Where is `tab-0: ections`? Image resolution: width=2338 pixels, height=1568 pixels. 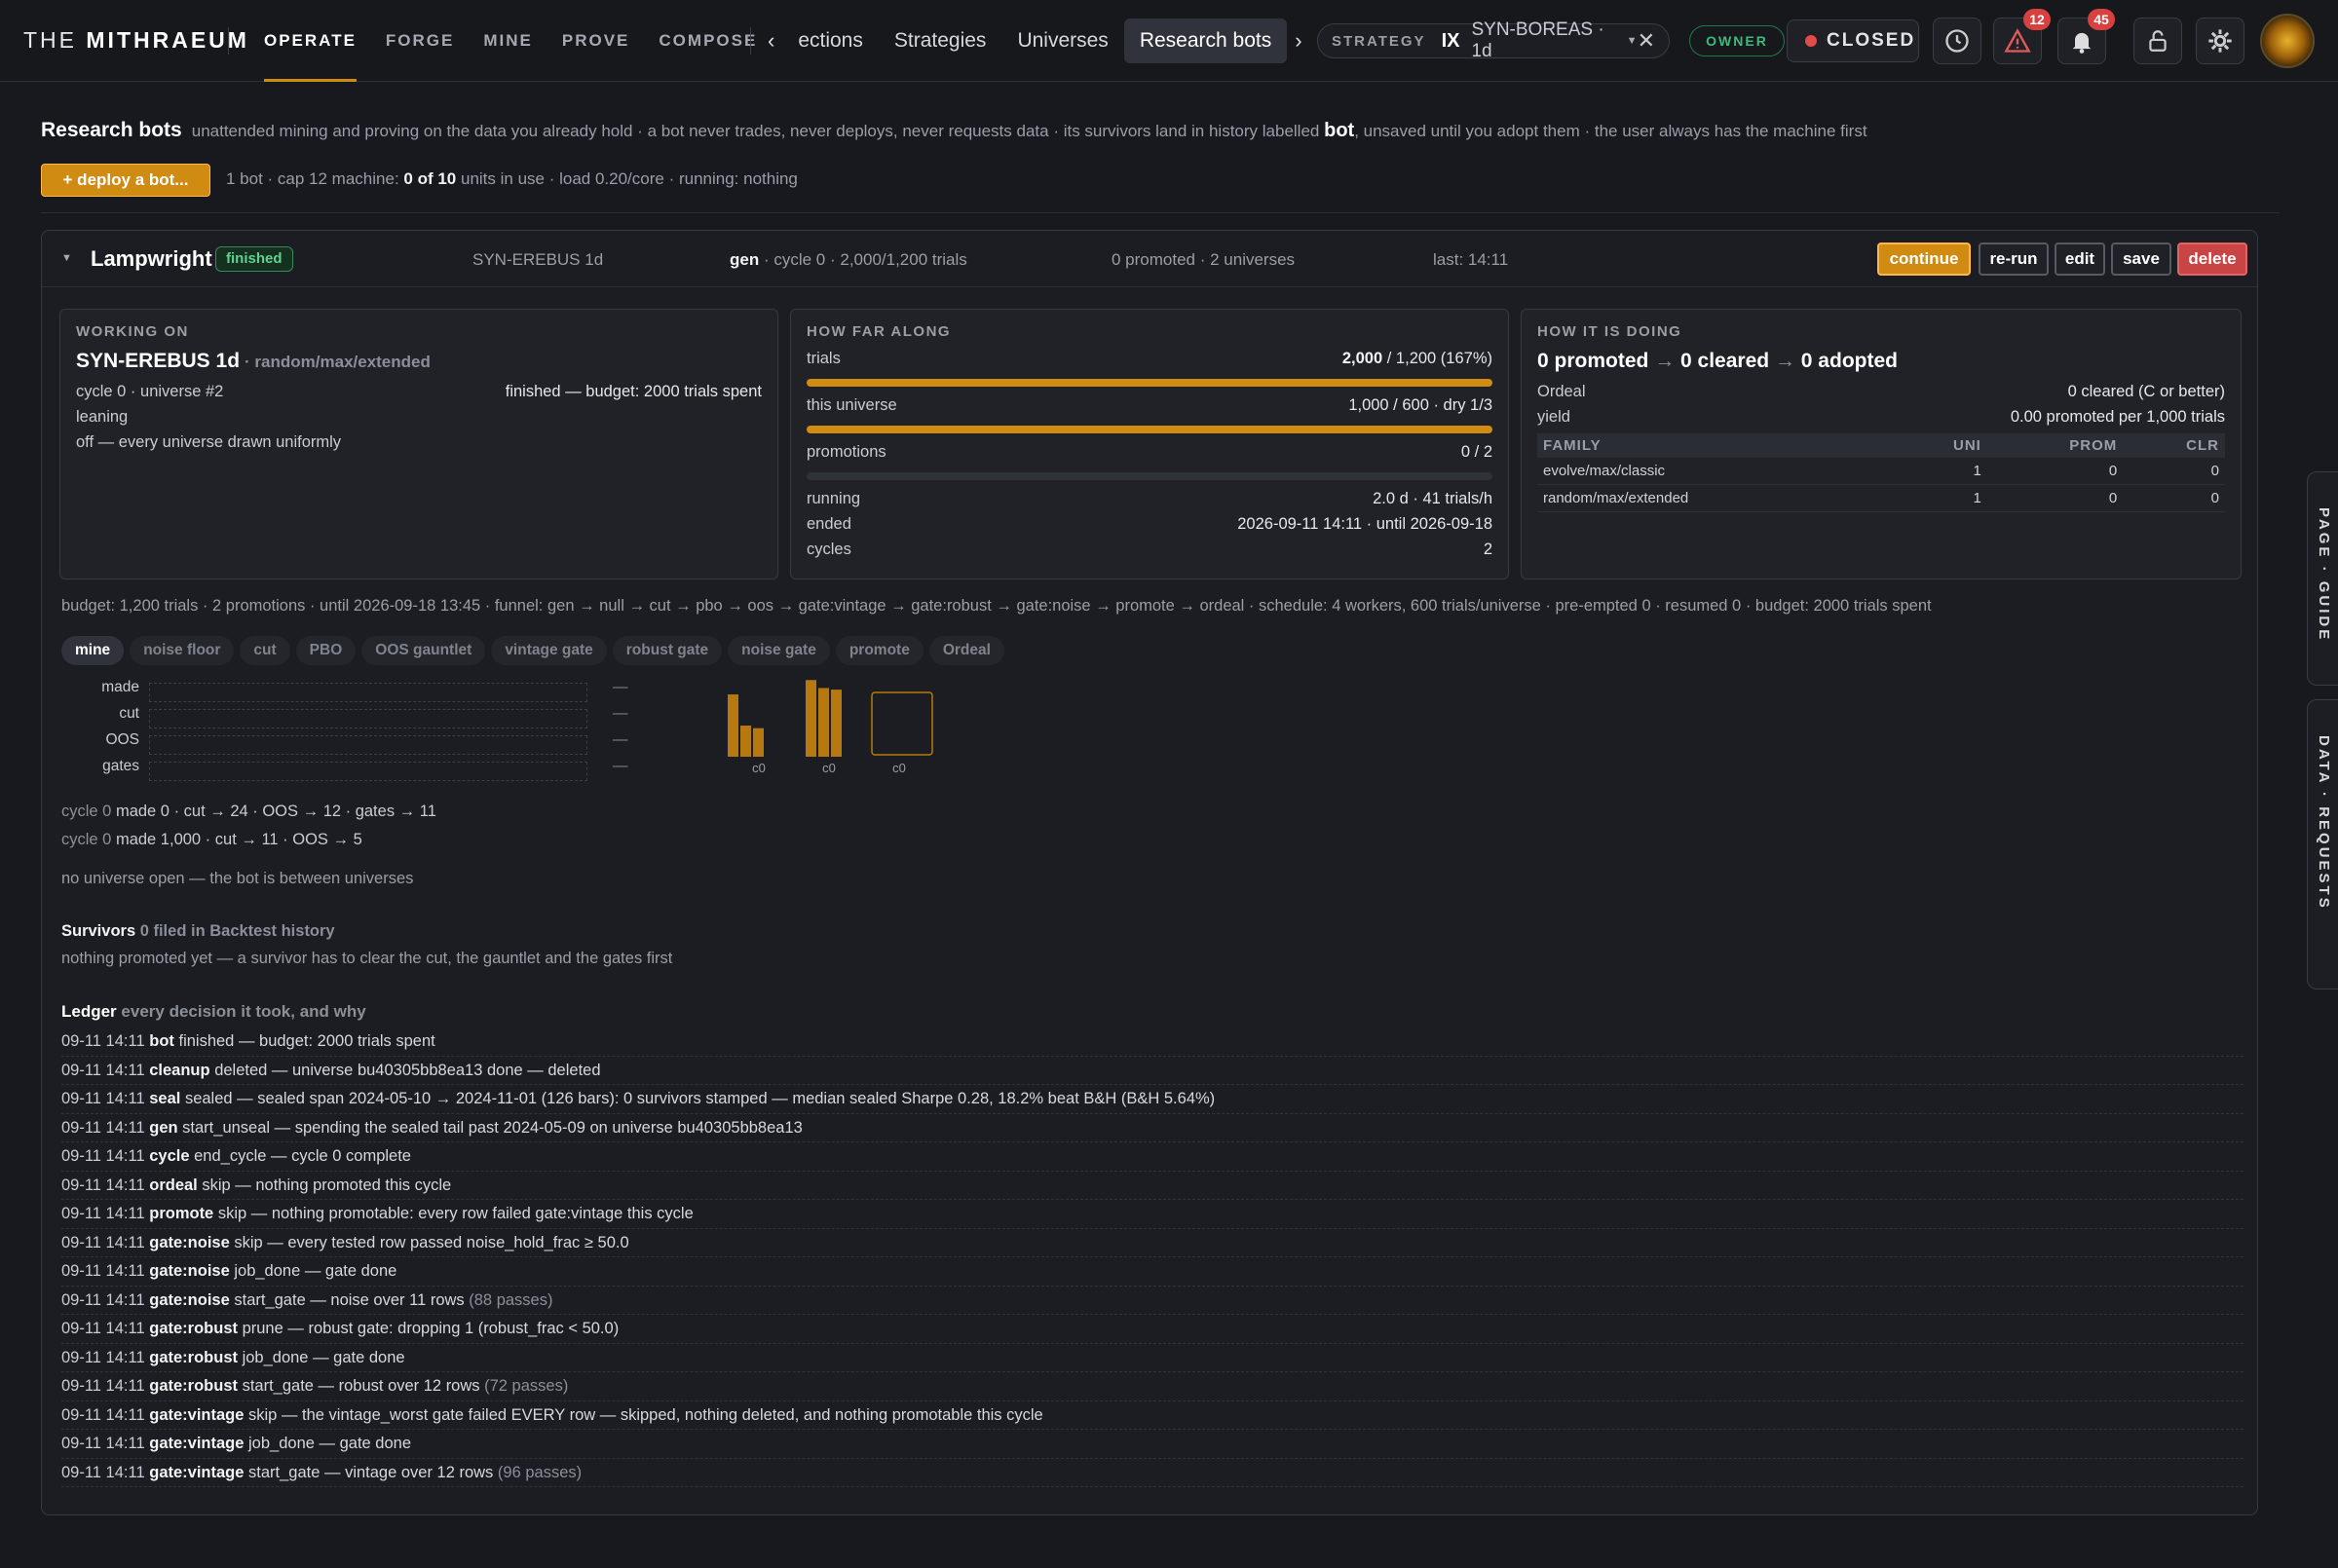 tab-0: ections is located at coordinates (830, 41).